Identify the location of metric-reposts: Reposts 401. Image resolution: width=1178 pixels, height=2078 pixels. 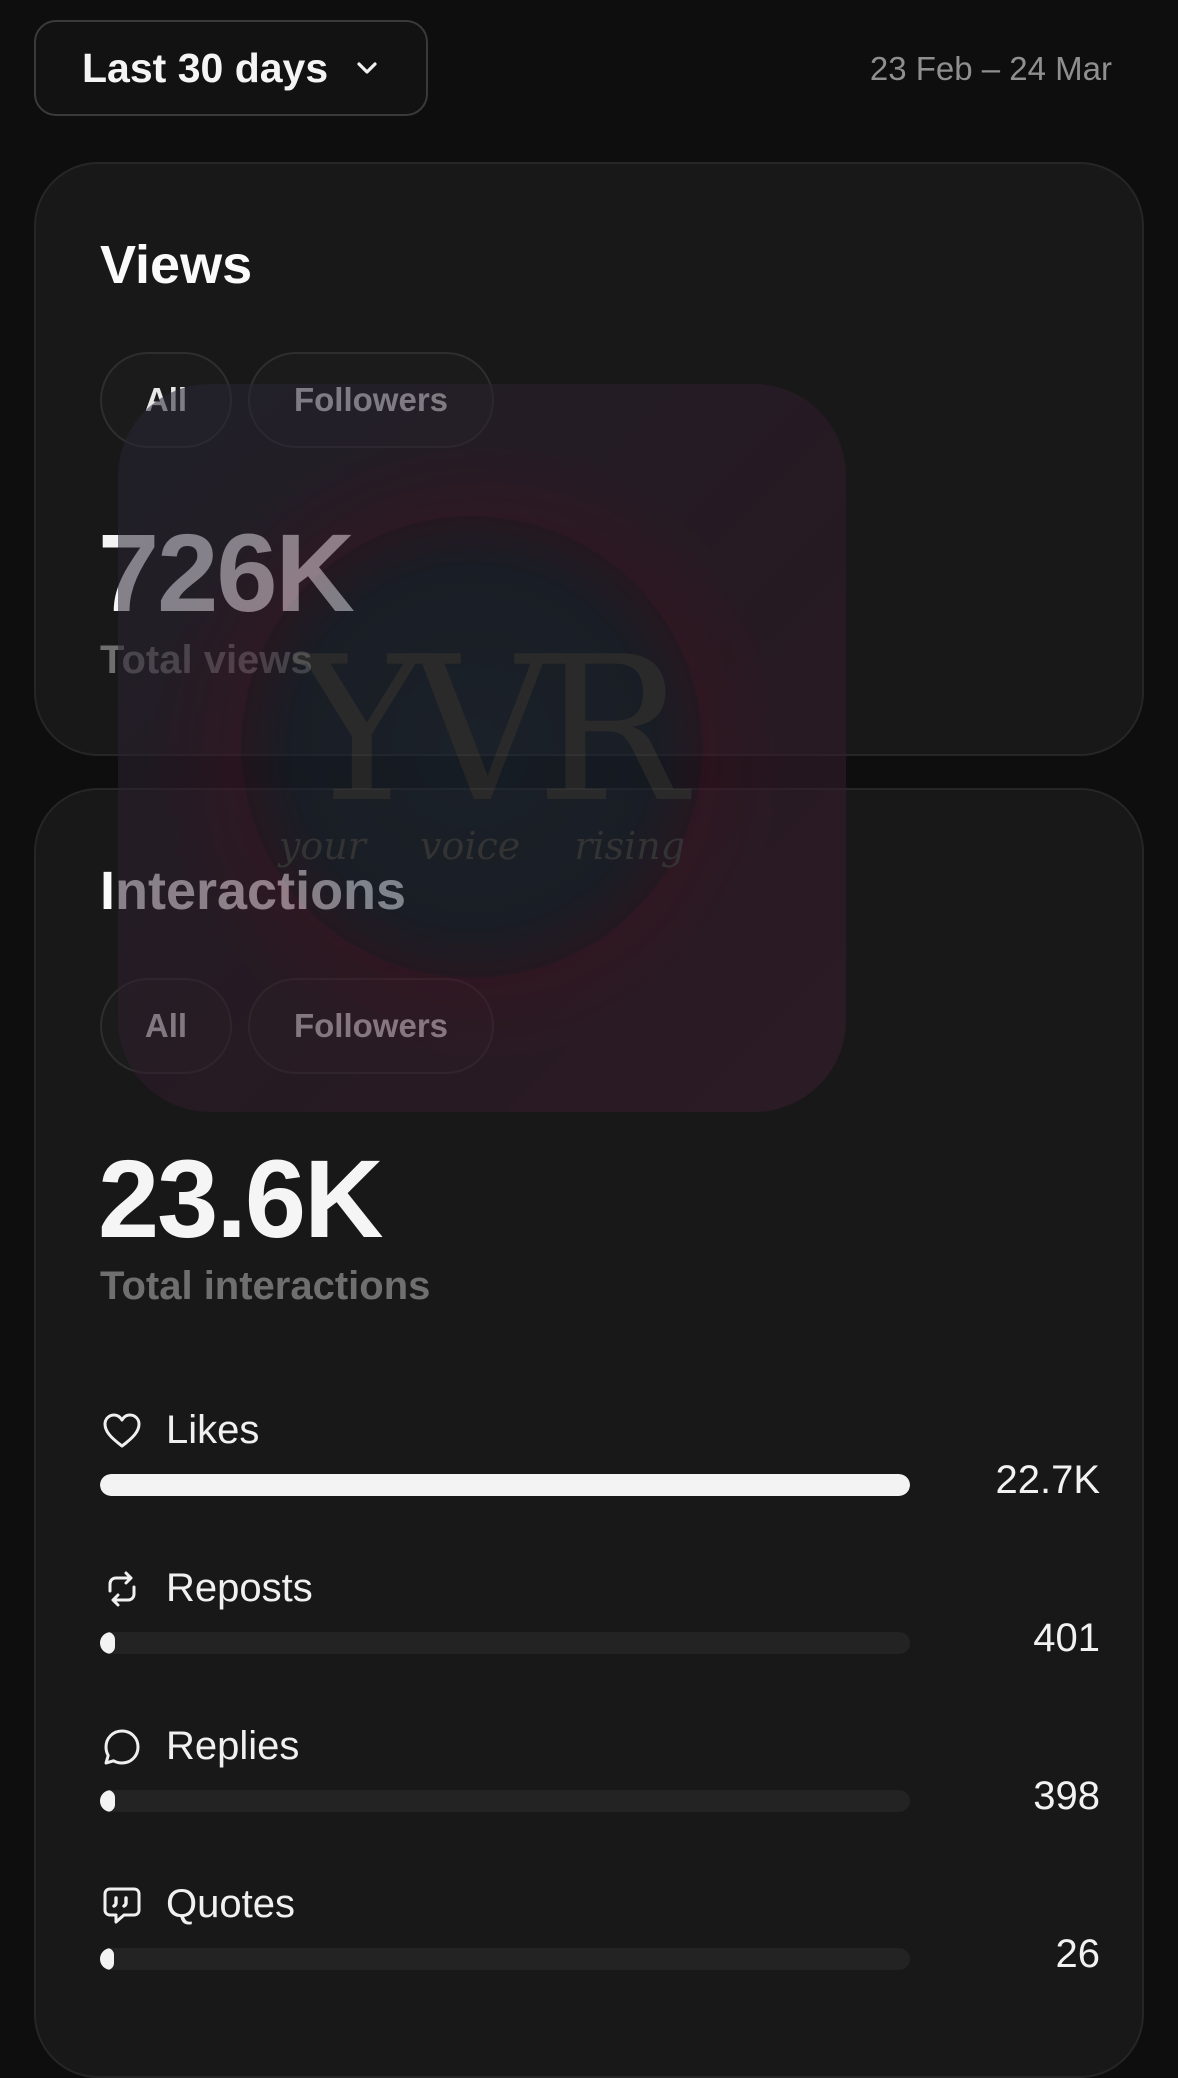
(600, 1636).